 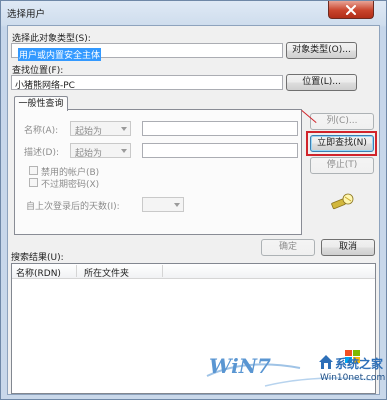 I want to click on close-icon, so click(x=351, y=10).